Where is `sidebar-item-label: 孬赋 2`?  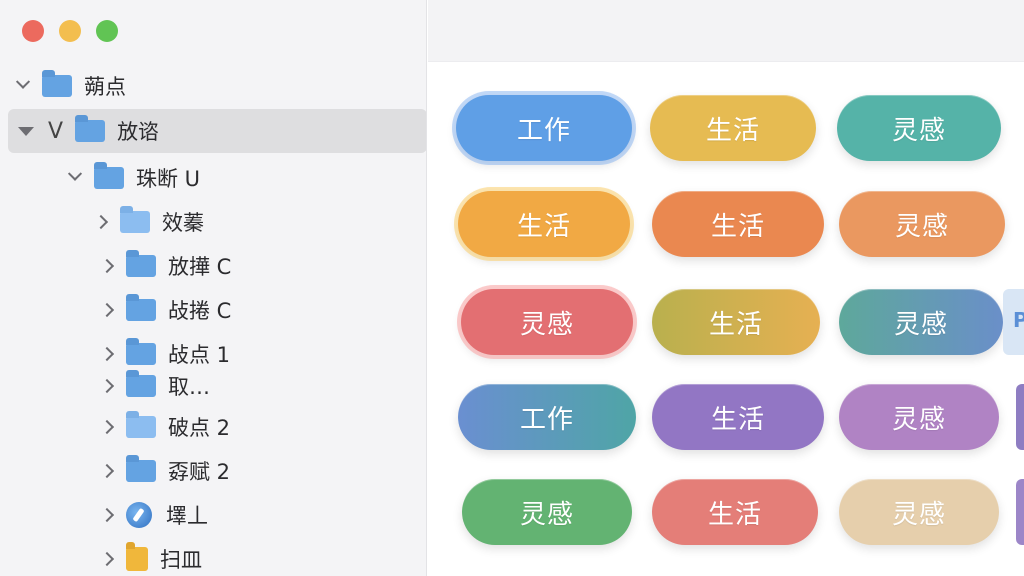 sidebar-item-label: 孬赋 2 is located at coordinates (199, 472).